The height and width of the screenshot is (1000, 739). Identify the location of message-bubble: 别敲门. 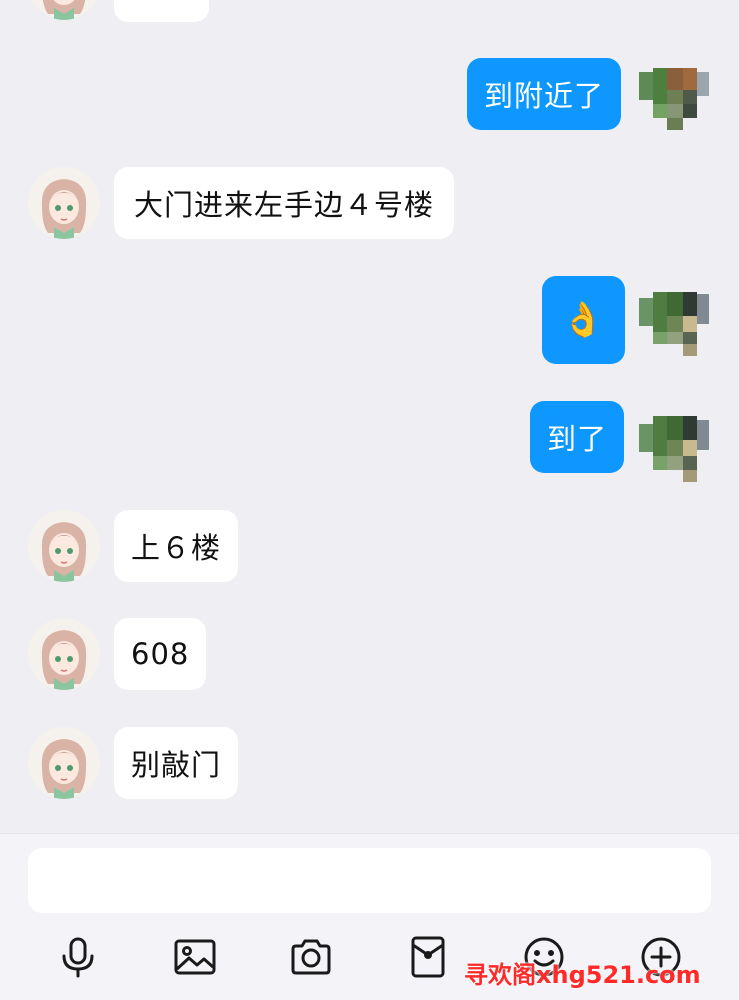
(176, 763).